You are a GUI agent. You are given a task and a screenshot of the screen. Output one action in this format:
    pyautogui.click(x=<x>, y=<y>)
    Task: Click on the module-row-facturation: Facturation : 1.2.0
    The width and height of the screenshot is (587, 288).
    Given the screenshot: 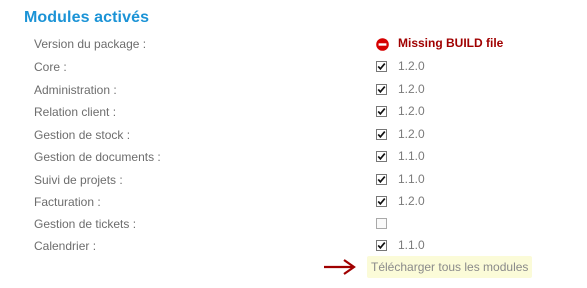 What is the action you would take?
    pyautogui.click(x=293, y=203)
    